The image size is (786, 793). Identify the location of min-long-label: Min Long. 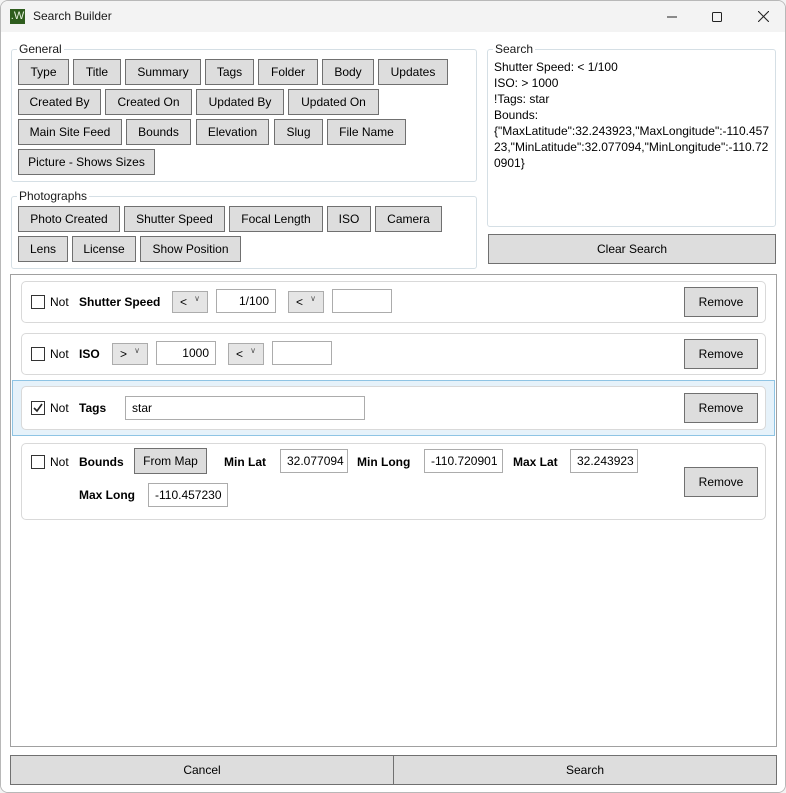
(384, 462).